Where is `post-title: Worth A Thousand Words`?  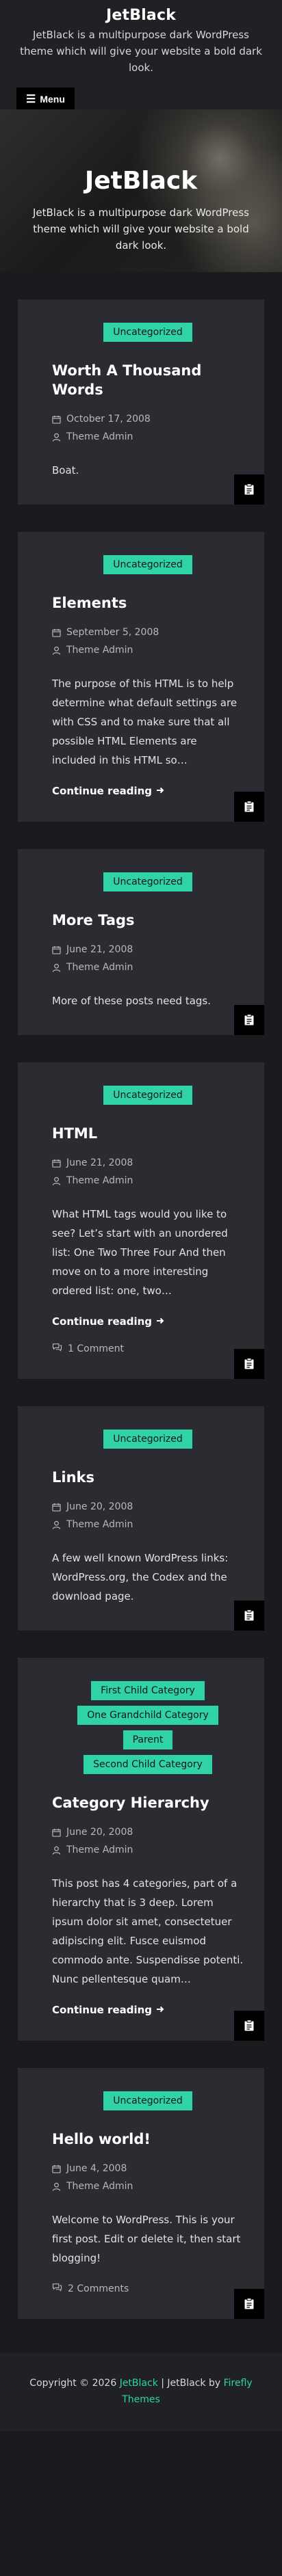
post-title: Worth A Thousand Words is located at coordinates (148, 380).